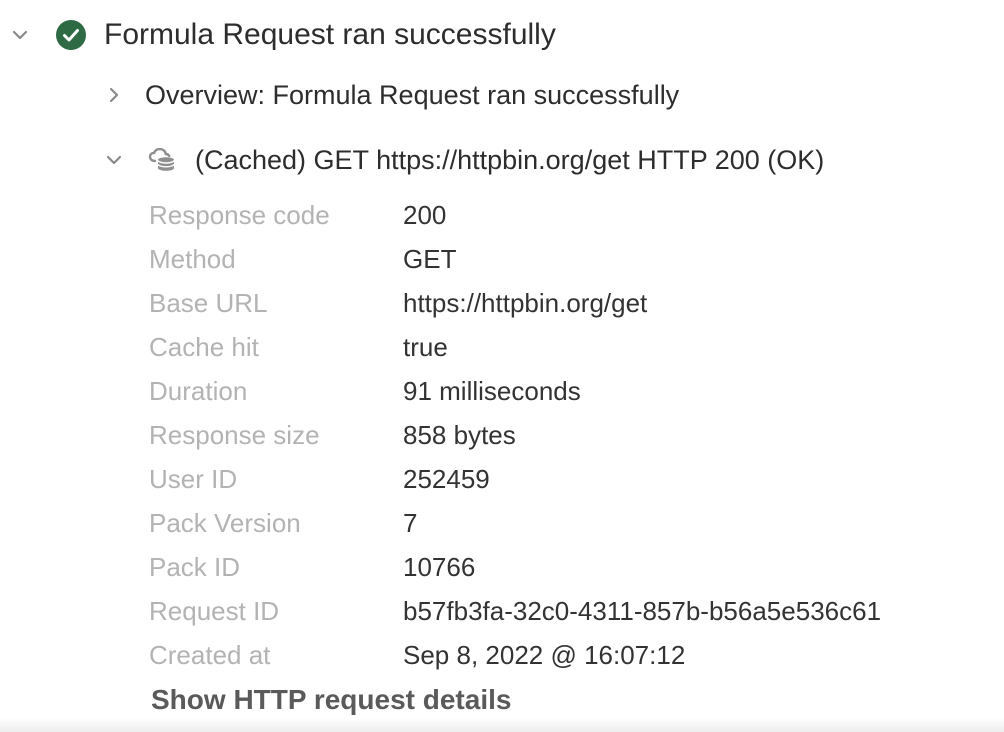 The width and height of the screenshot is (1004, 732). Describe the element at coordinates (439, 566) in the screenshot. I see `detail-value: 10766` at that location.